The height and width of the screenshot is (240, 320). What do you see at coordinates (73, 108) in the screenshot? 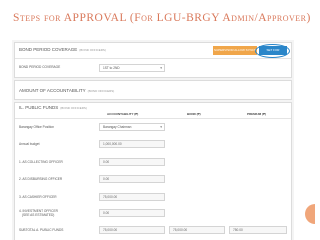
I see `public-funds-note: (BOND OFFICERS)` at bounding box center [73, 108].